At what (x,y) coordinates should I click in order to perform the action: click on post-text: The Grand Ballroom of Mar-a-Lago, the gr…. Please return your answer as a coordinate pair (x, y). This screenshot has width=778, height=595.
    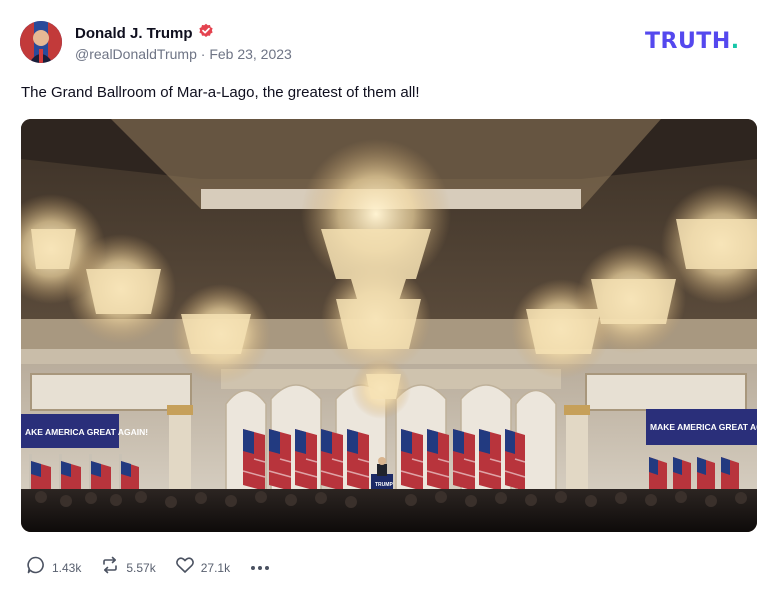
    Looking at the image, I should click on (220, 92).